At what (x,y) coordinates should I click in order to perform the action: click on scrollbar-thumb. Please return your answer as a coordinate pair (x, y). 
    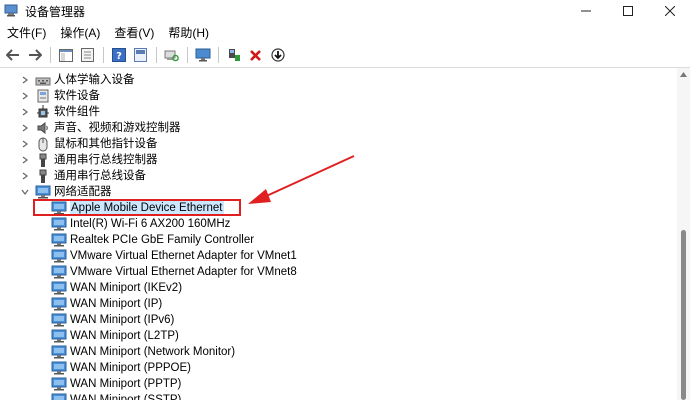
    Looking at the image, I should click on (683, 315).